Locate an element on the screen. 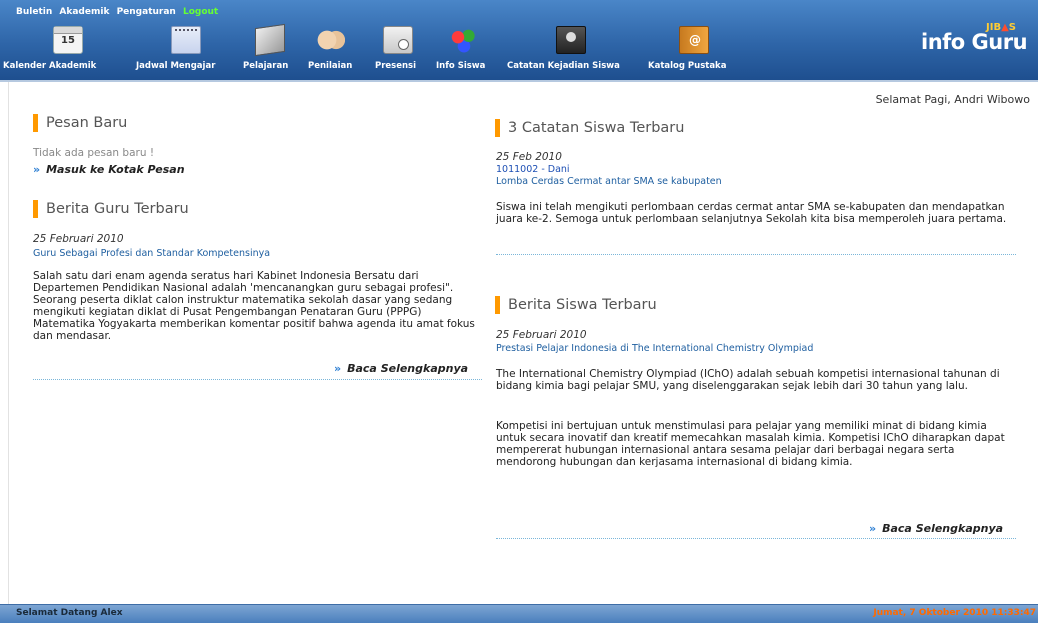 Image resolution: width=1038 pixels, height=623 pixels. nav-penilaian: Penilaian is located at coordinates (332, 48).